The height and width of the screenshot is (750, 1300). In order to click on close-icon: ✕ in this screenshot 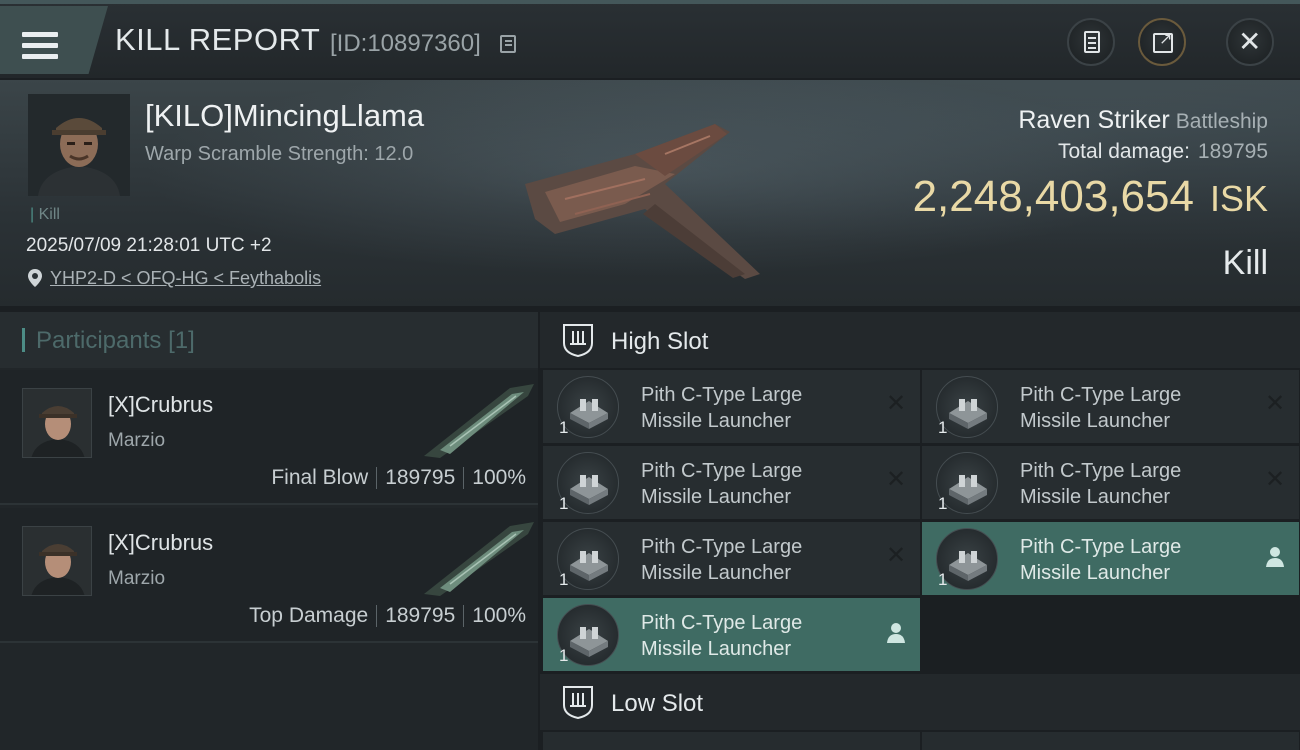, I will do `click(1250, 41)`.